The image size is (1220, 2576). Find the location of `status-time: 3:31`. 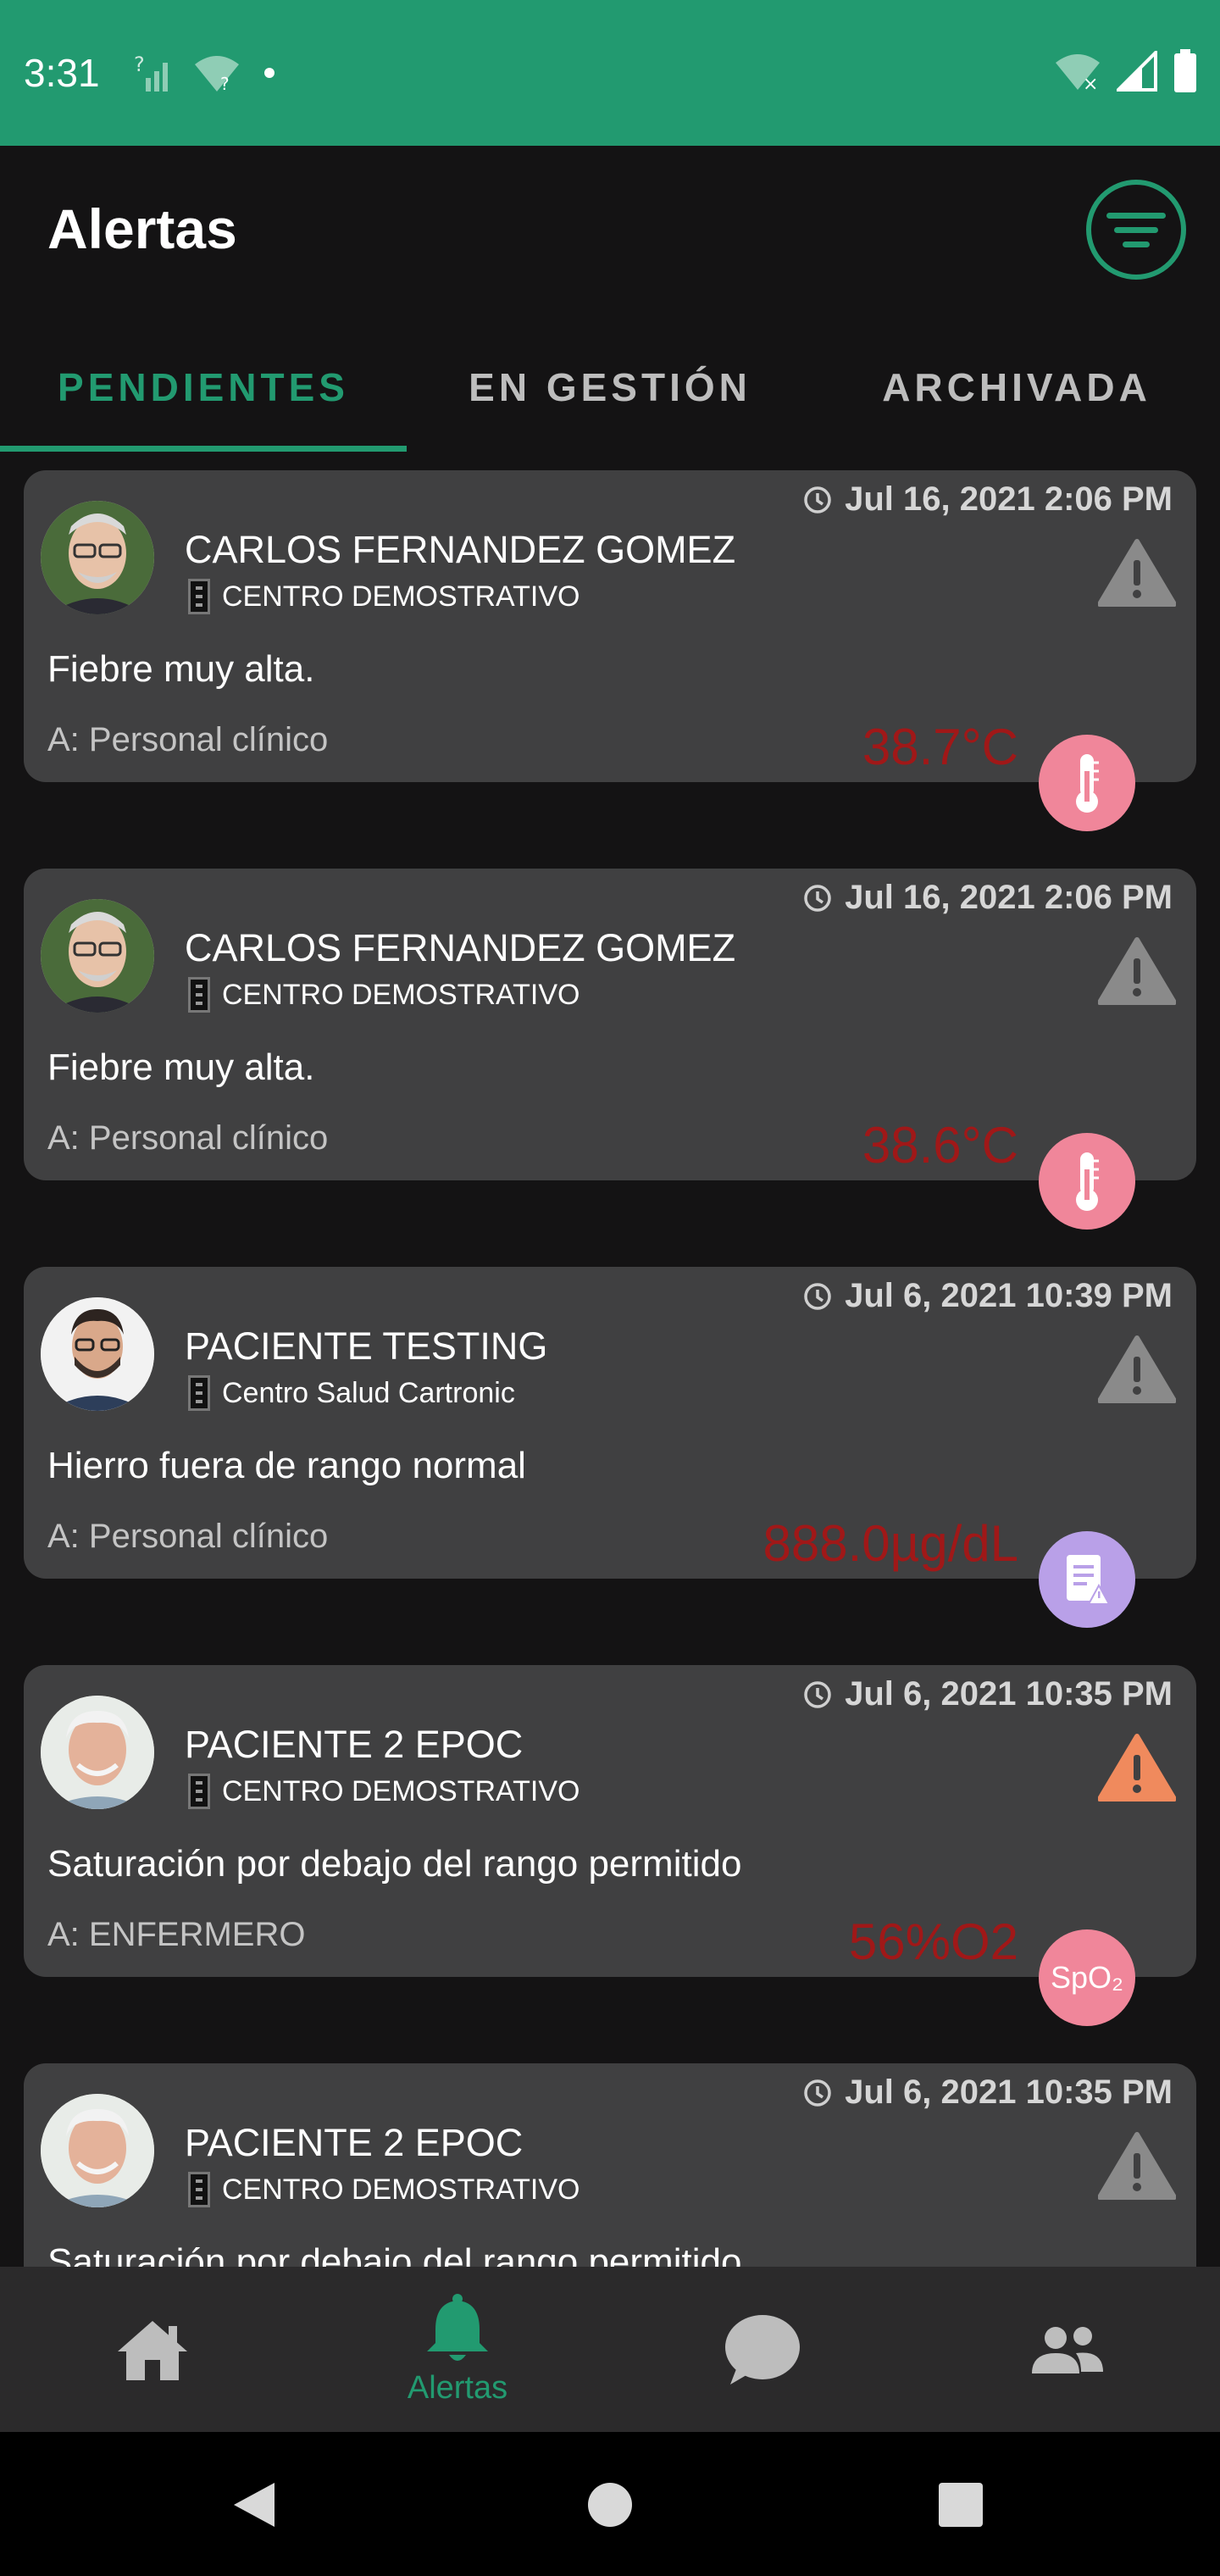

status-time: 3:31 is located at coordinates (62, 73).